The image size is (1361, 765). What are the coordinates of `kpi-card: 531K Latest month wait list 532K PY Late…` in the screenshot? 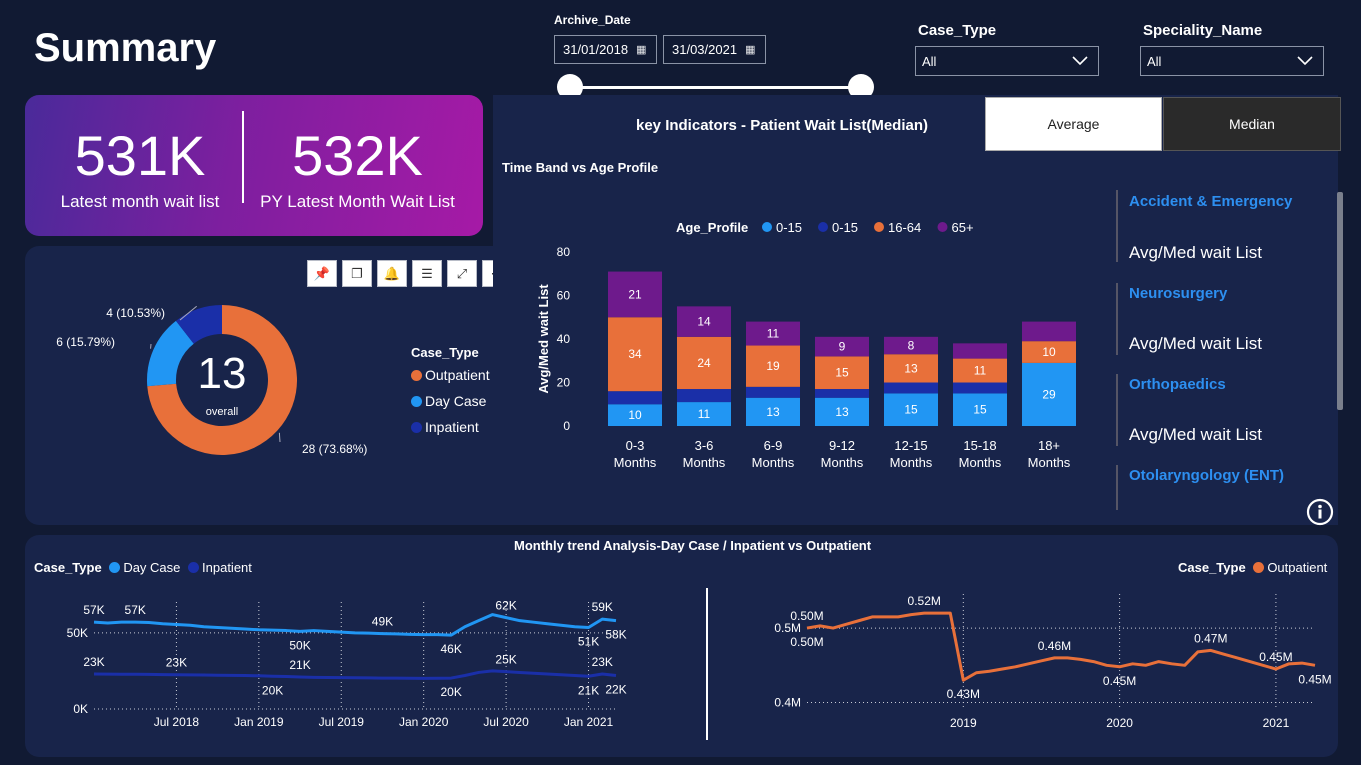 It's located at (254, 165).